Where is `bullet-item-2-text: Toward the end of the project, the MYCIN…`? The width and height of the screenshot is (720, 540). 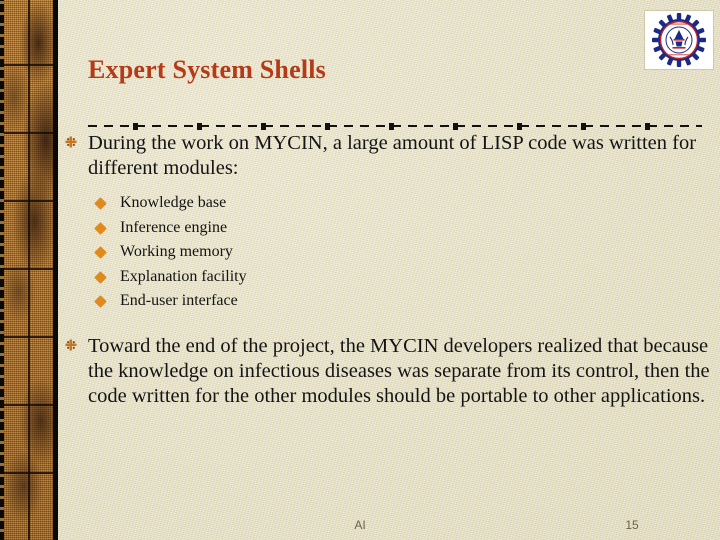 bullet-item-2-text: Toward the end of the project, the MYCIN… is located at coordinates (399, 370).